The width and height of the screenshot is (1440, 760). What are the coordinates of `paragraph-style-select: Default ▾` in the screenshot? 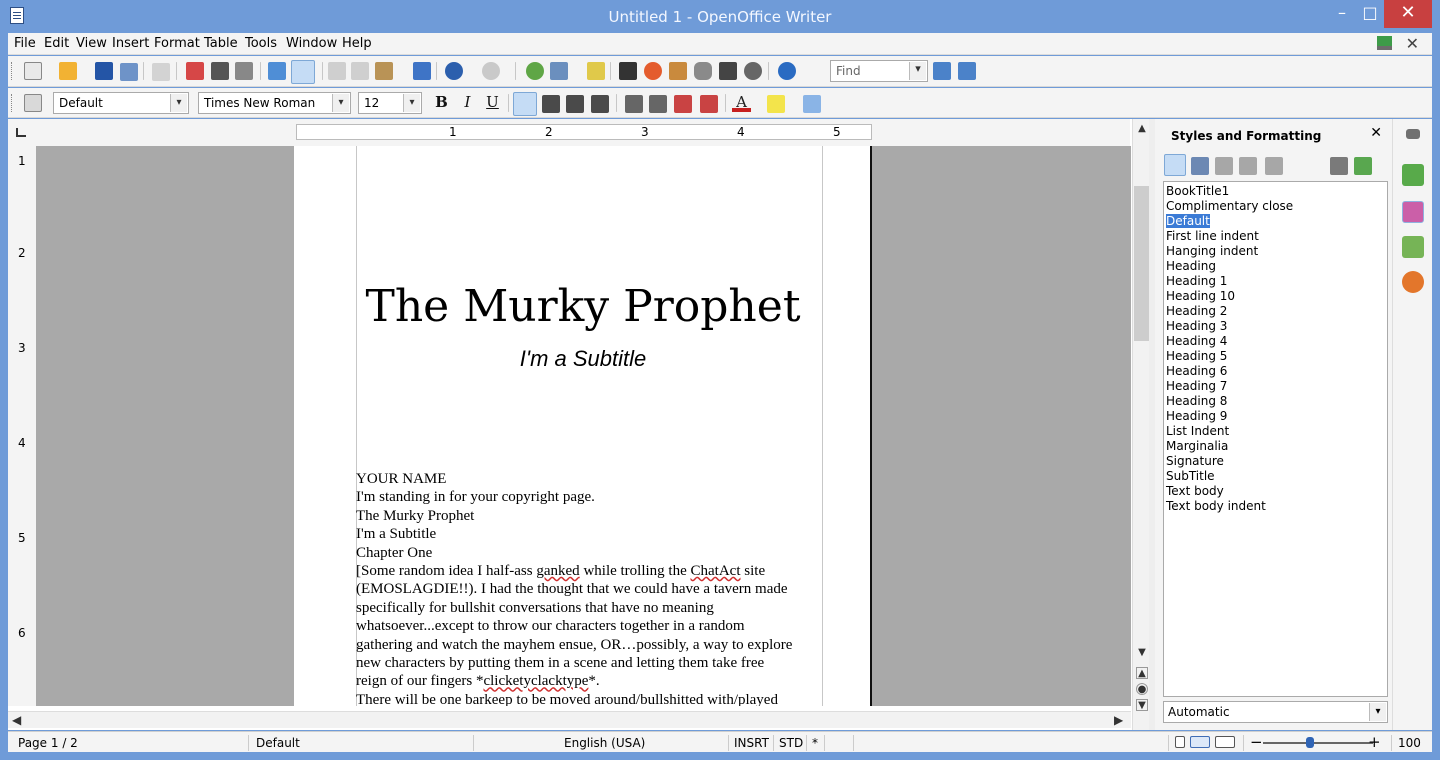 It's located at (121, 103).